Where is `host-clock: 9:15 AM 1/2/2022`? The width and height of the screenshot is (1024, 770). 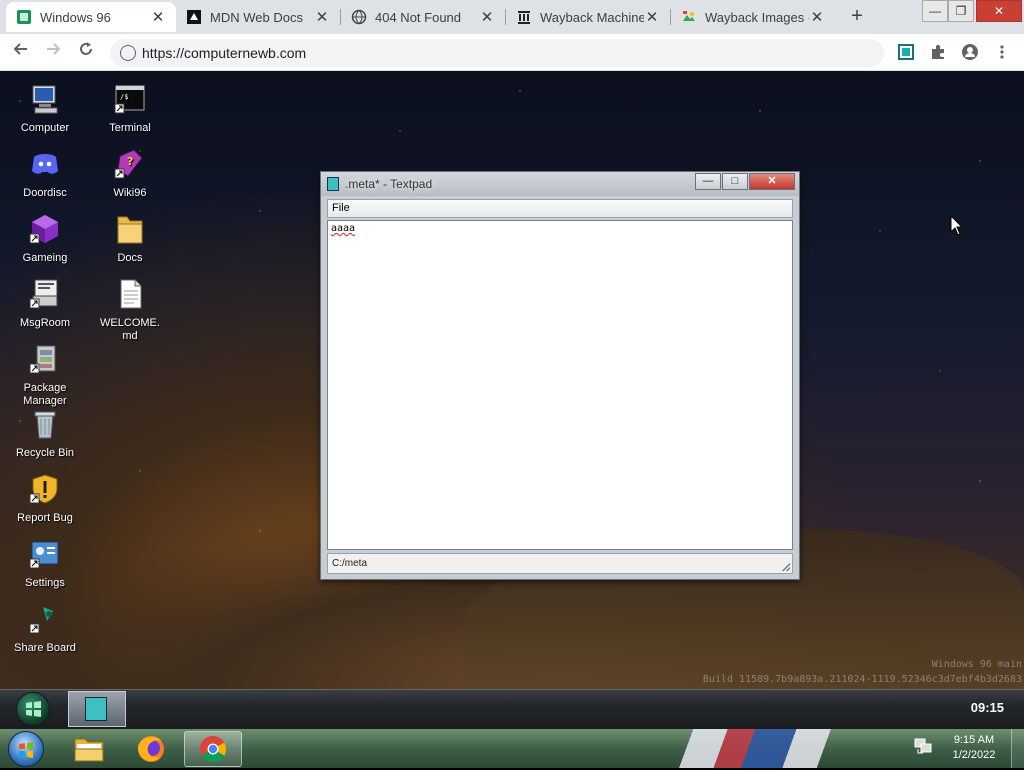 host-clock: 9:15 AM 1/2/2022 is located at coordinates (974, 748).